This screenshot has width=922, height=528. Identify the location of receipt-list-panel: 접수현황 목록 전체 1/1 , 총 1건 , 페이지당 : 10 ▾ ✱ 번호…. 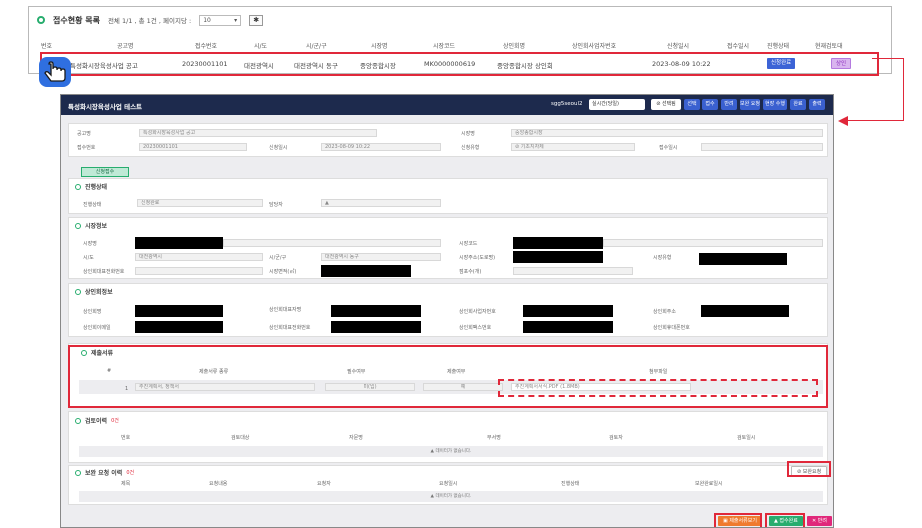
(460, 41).